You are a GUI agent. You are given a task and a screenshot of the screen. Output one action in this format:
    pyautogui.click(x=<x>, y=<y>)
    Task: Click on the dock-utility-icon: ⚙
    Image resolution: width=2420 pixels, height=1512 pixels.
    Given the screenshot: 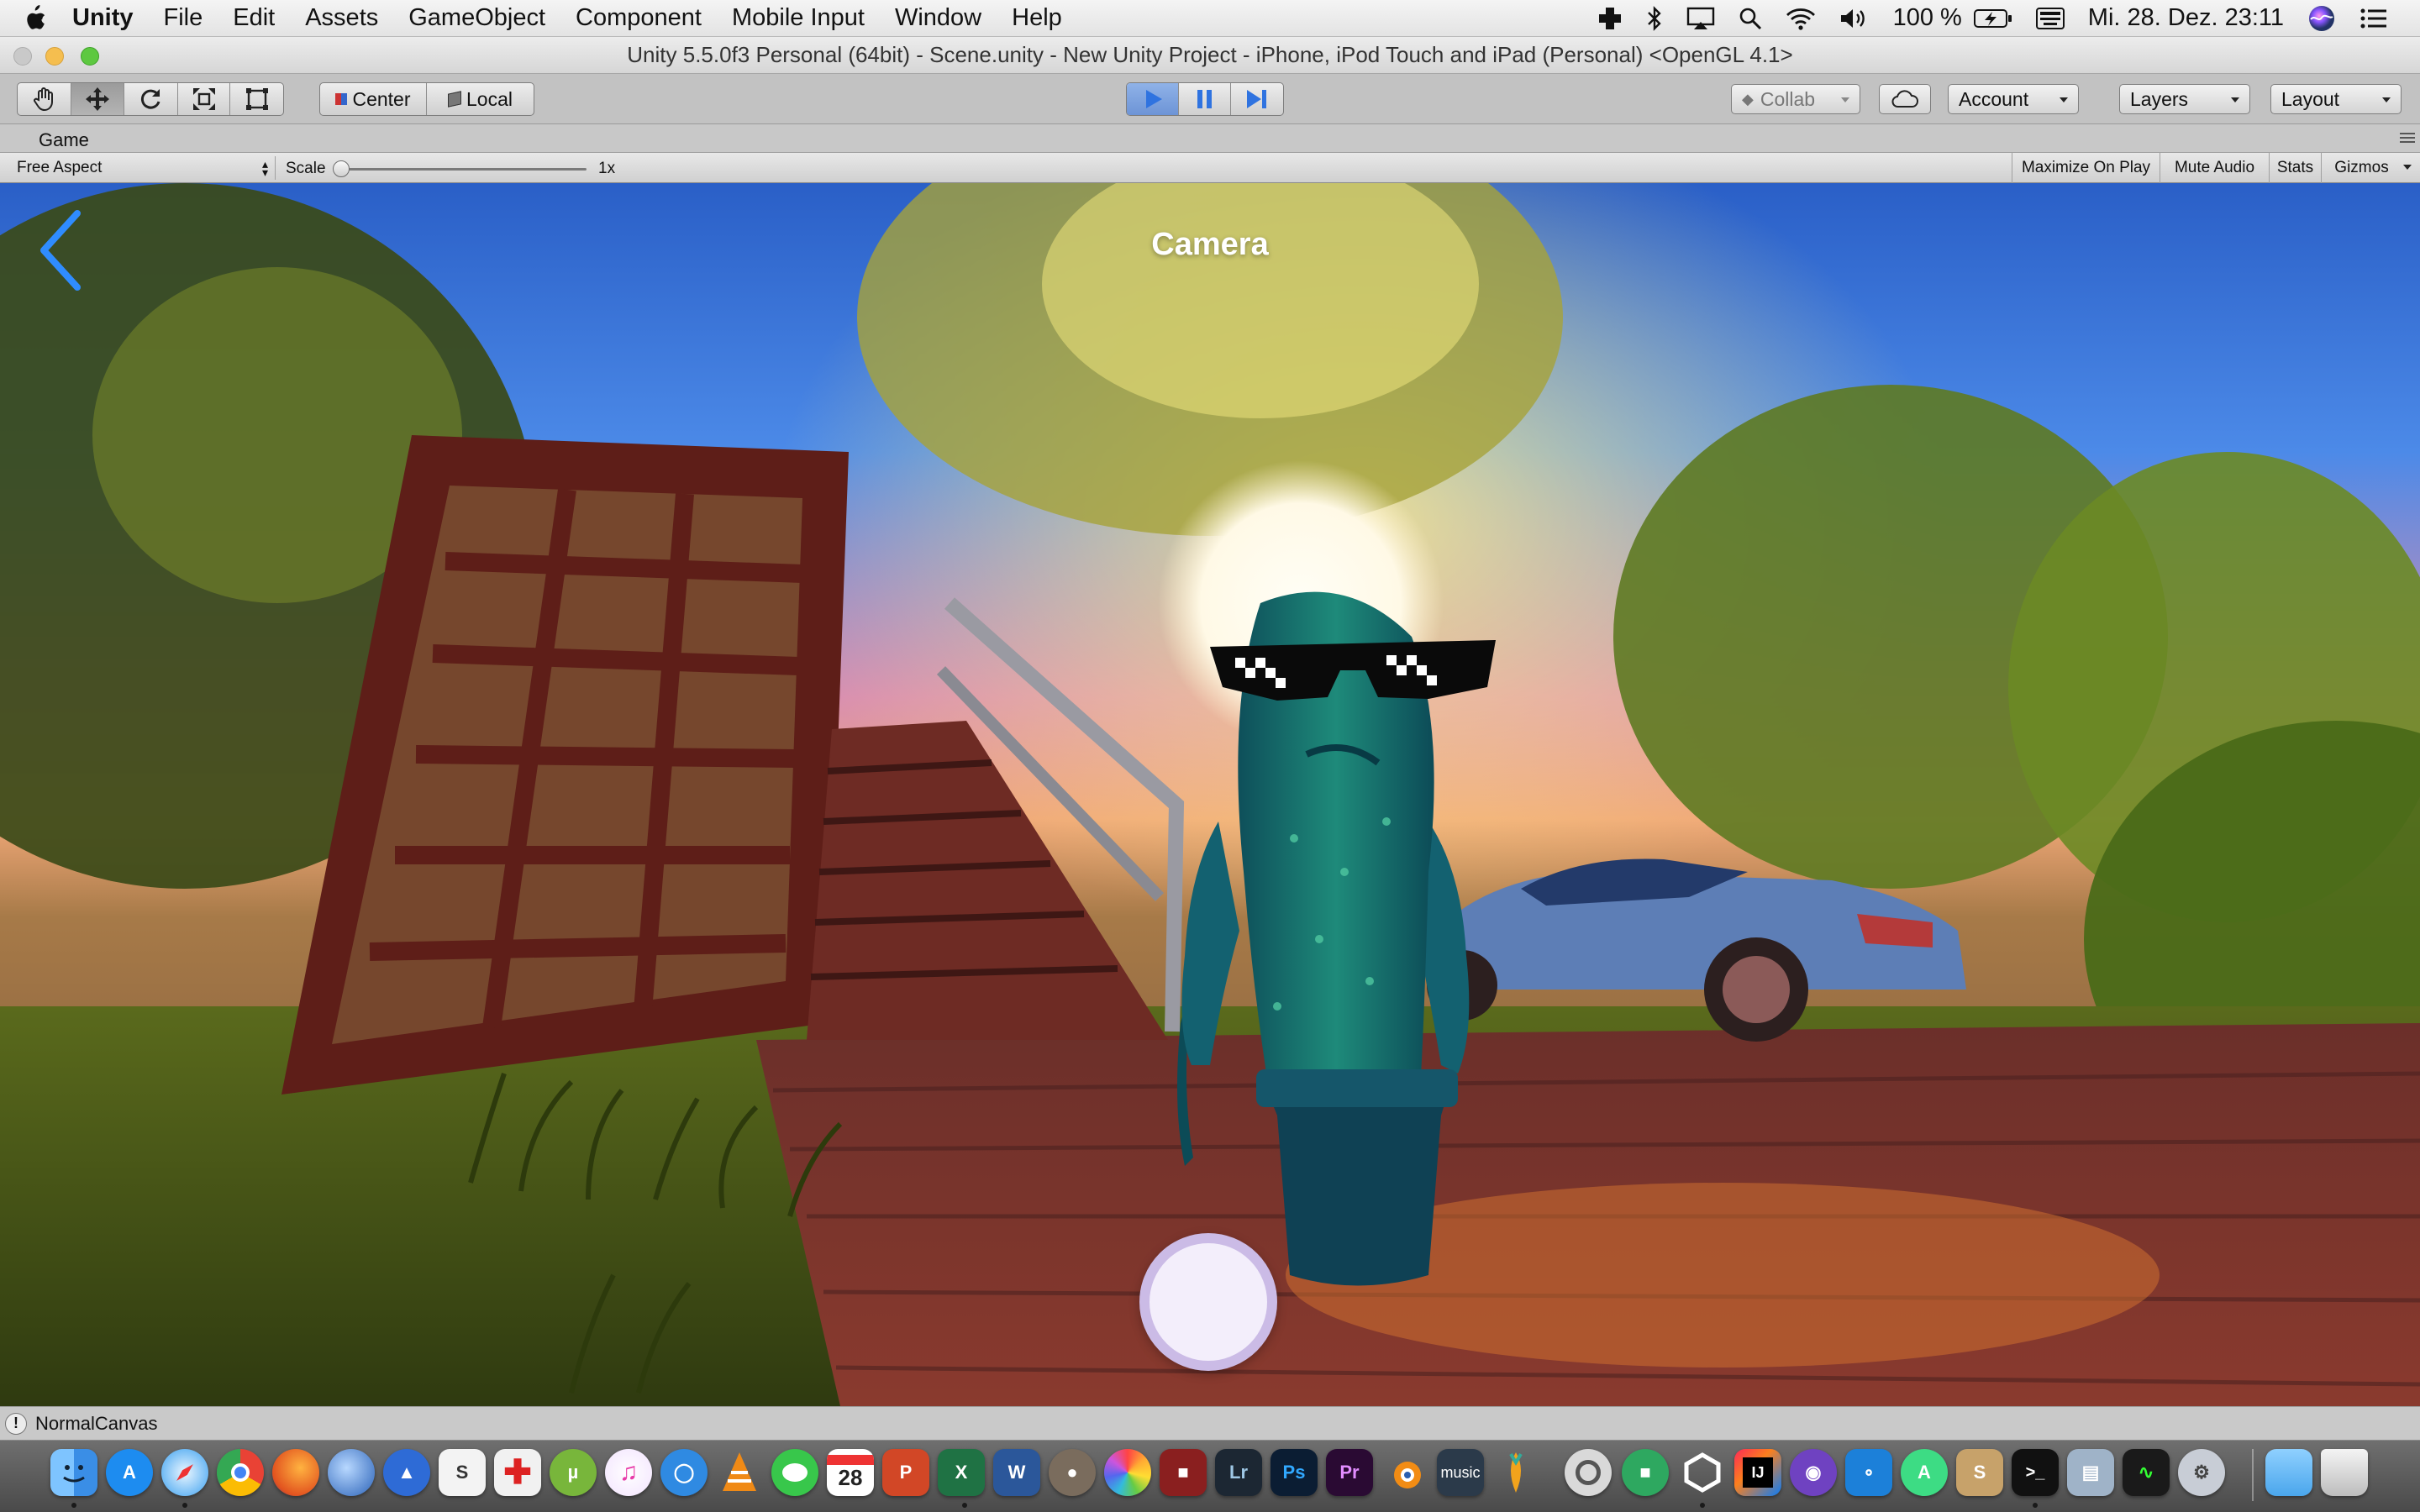 What is the action you would take?
    pyautogui.click(x=2202, y=1472)
    